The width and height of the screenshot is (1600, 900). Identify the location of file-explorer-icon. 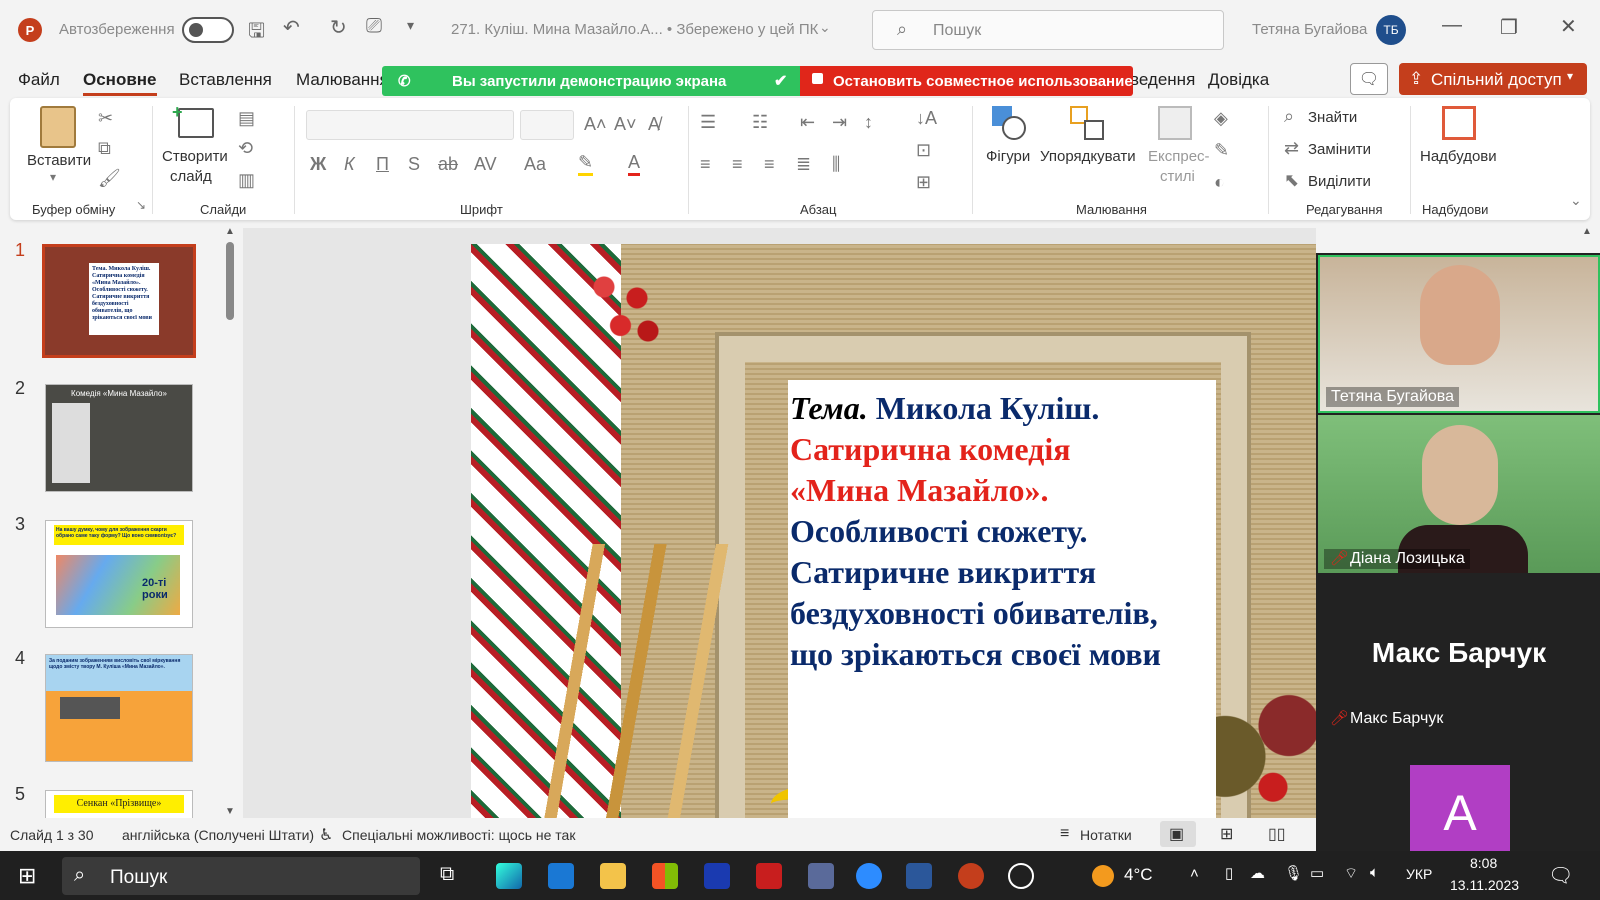
(613, 876).